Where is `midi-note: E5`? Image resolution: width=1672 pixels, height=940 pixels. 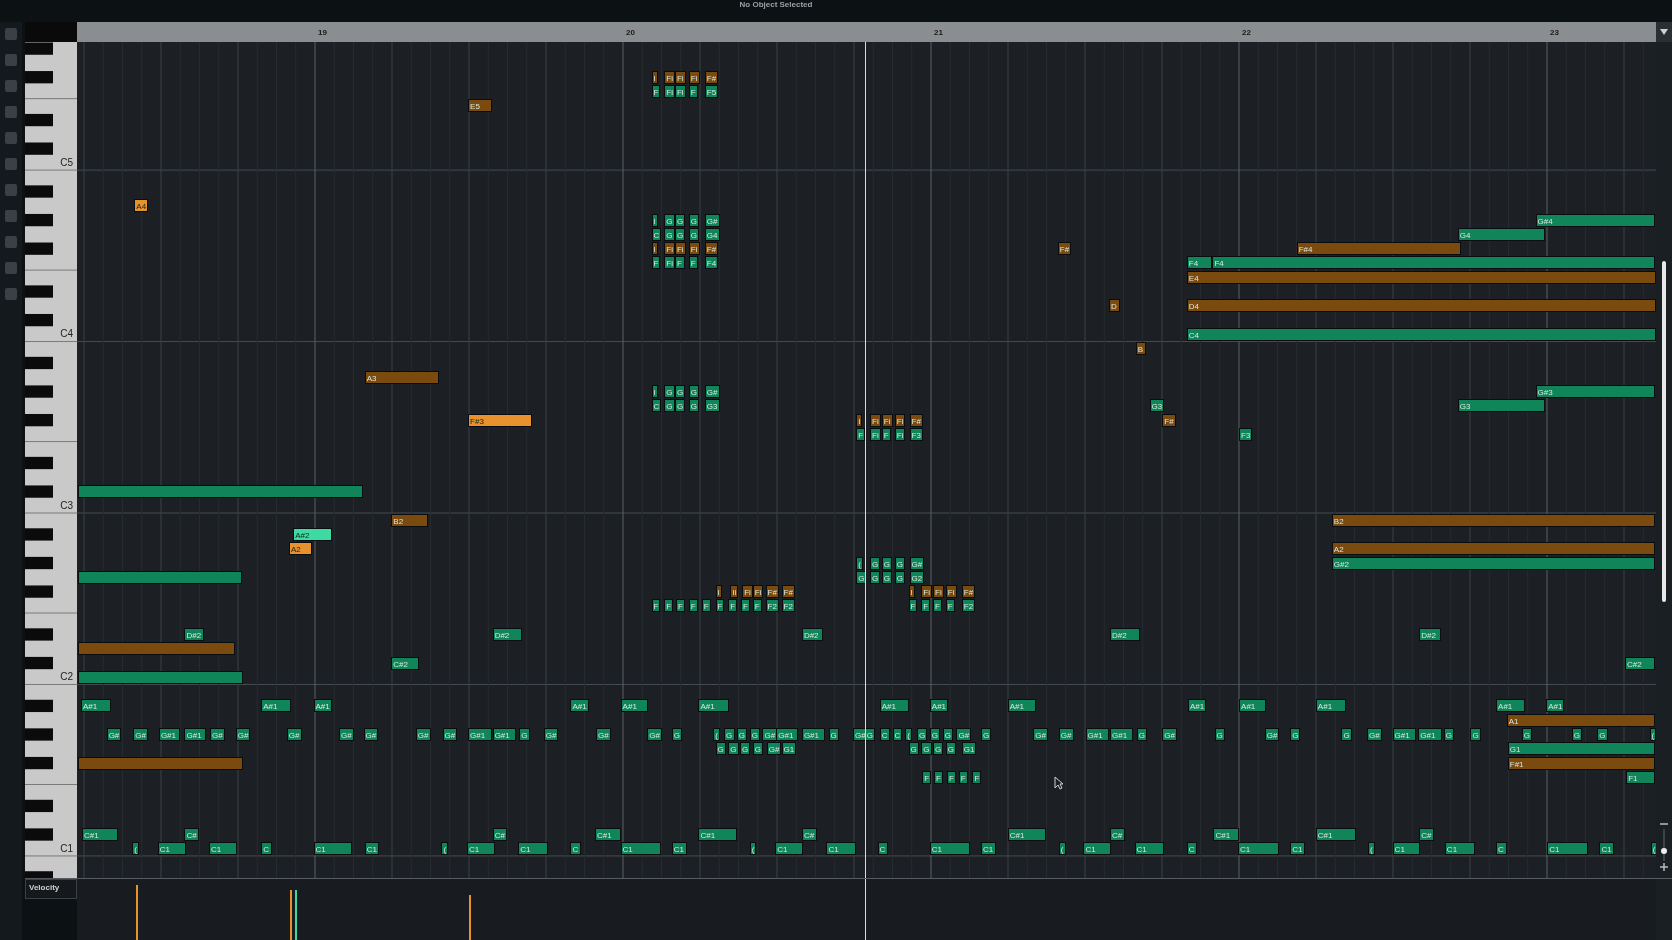
midi-note: E5 is located at coordinates (480, 106).